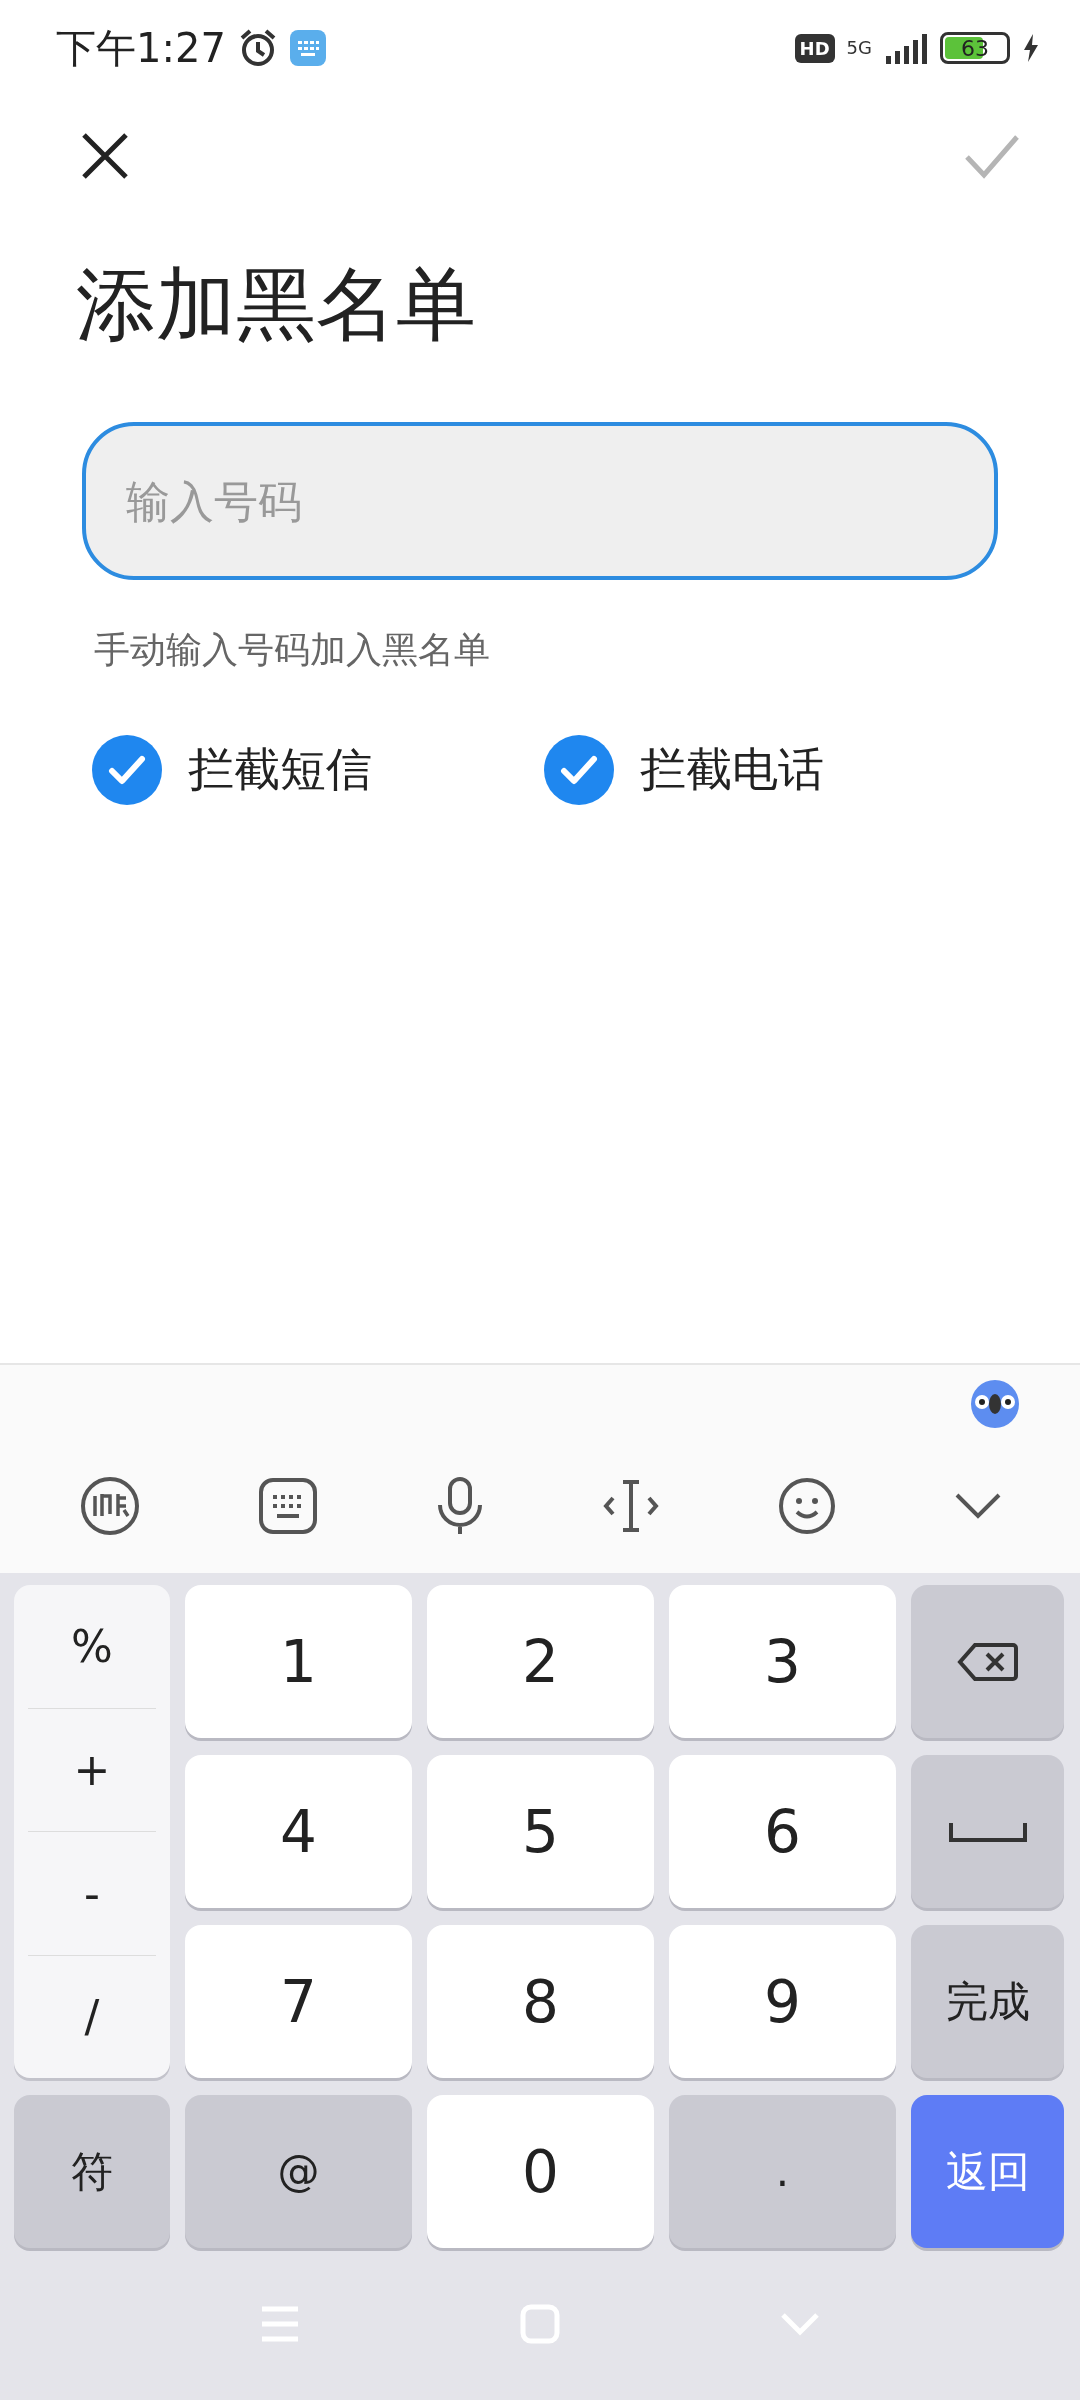 This screenshot has width=1080, height=2400. I want to click on function-key: @, so click(298, 2171).